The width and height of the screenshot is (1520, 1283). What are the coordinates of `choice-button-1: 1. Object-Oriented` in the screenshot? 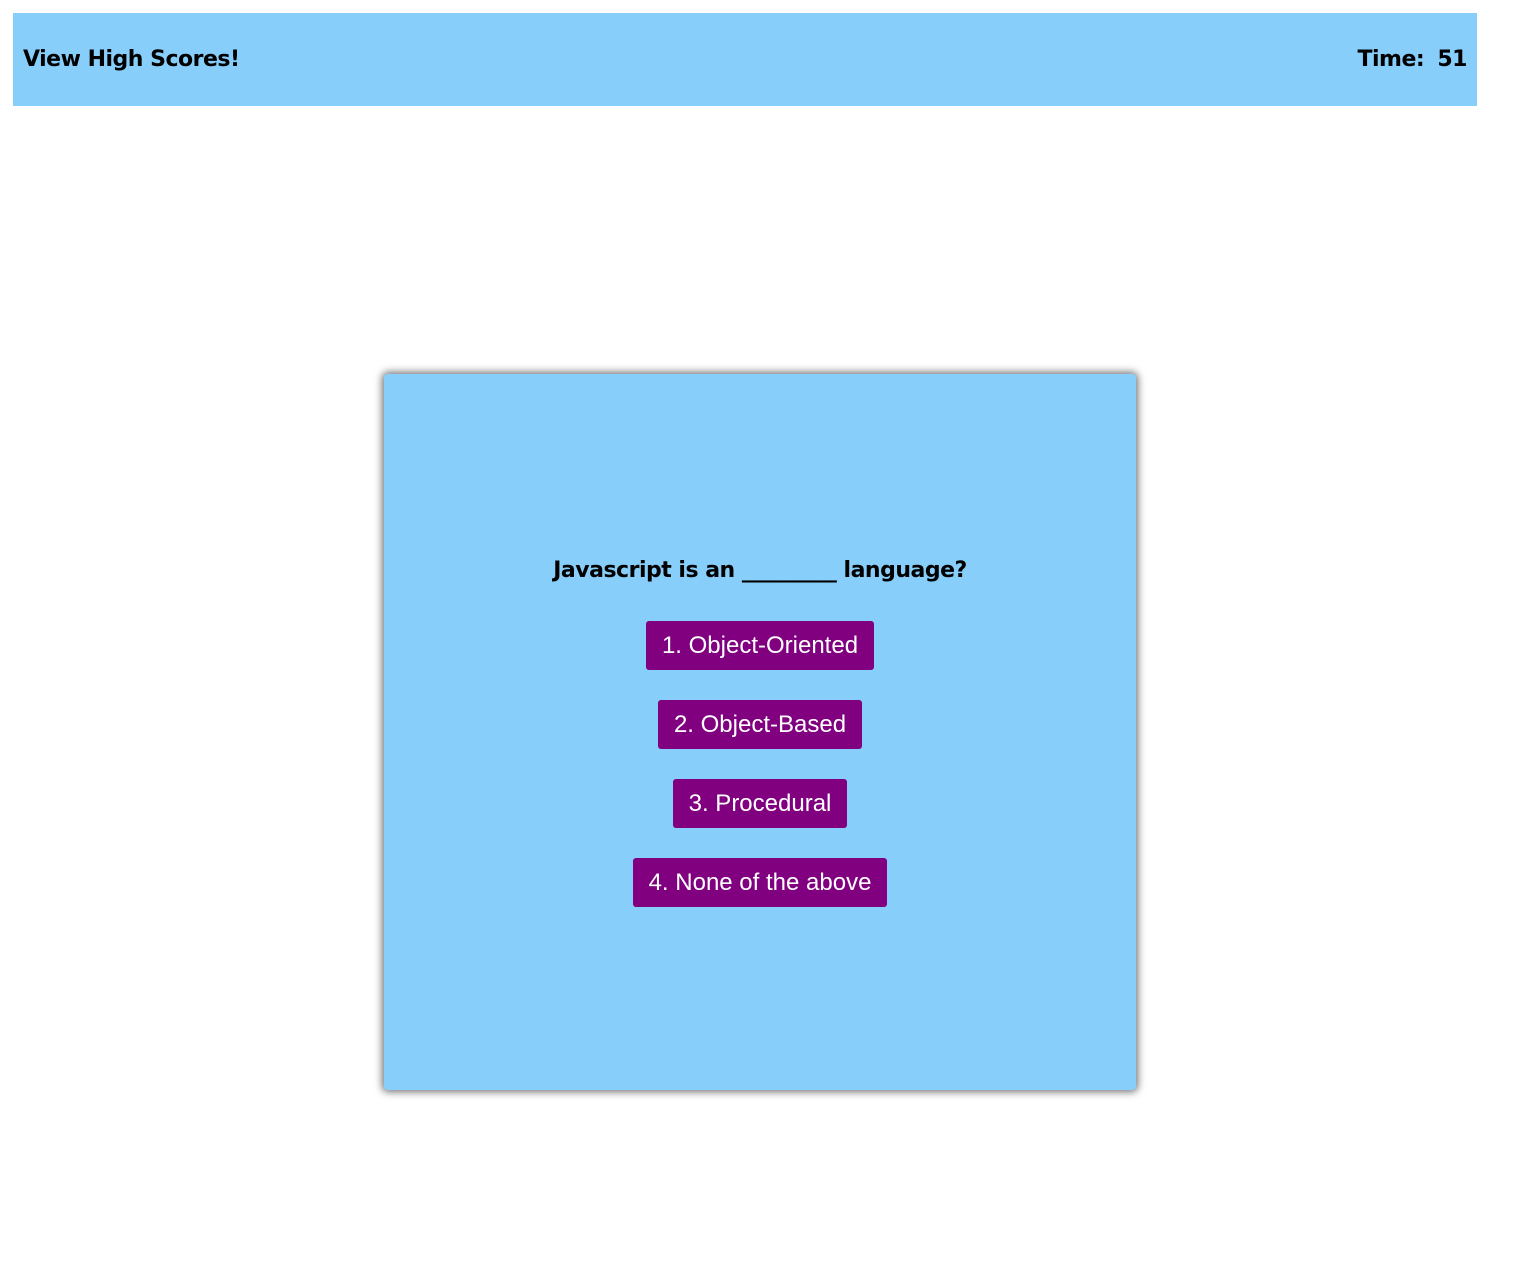 It's located at (760, 645).